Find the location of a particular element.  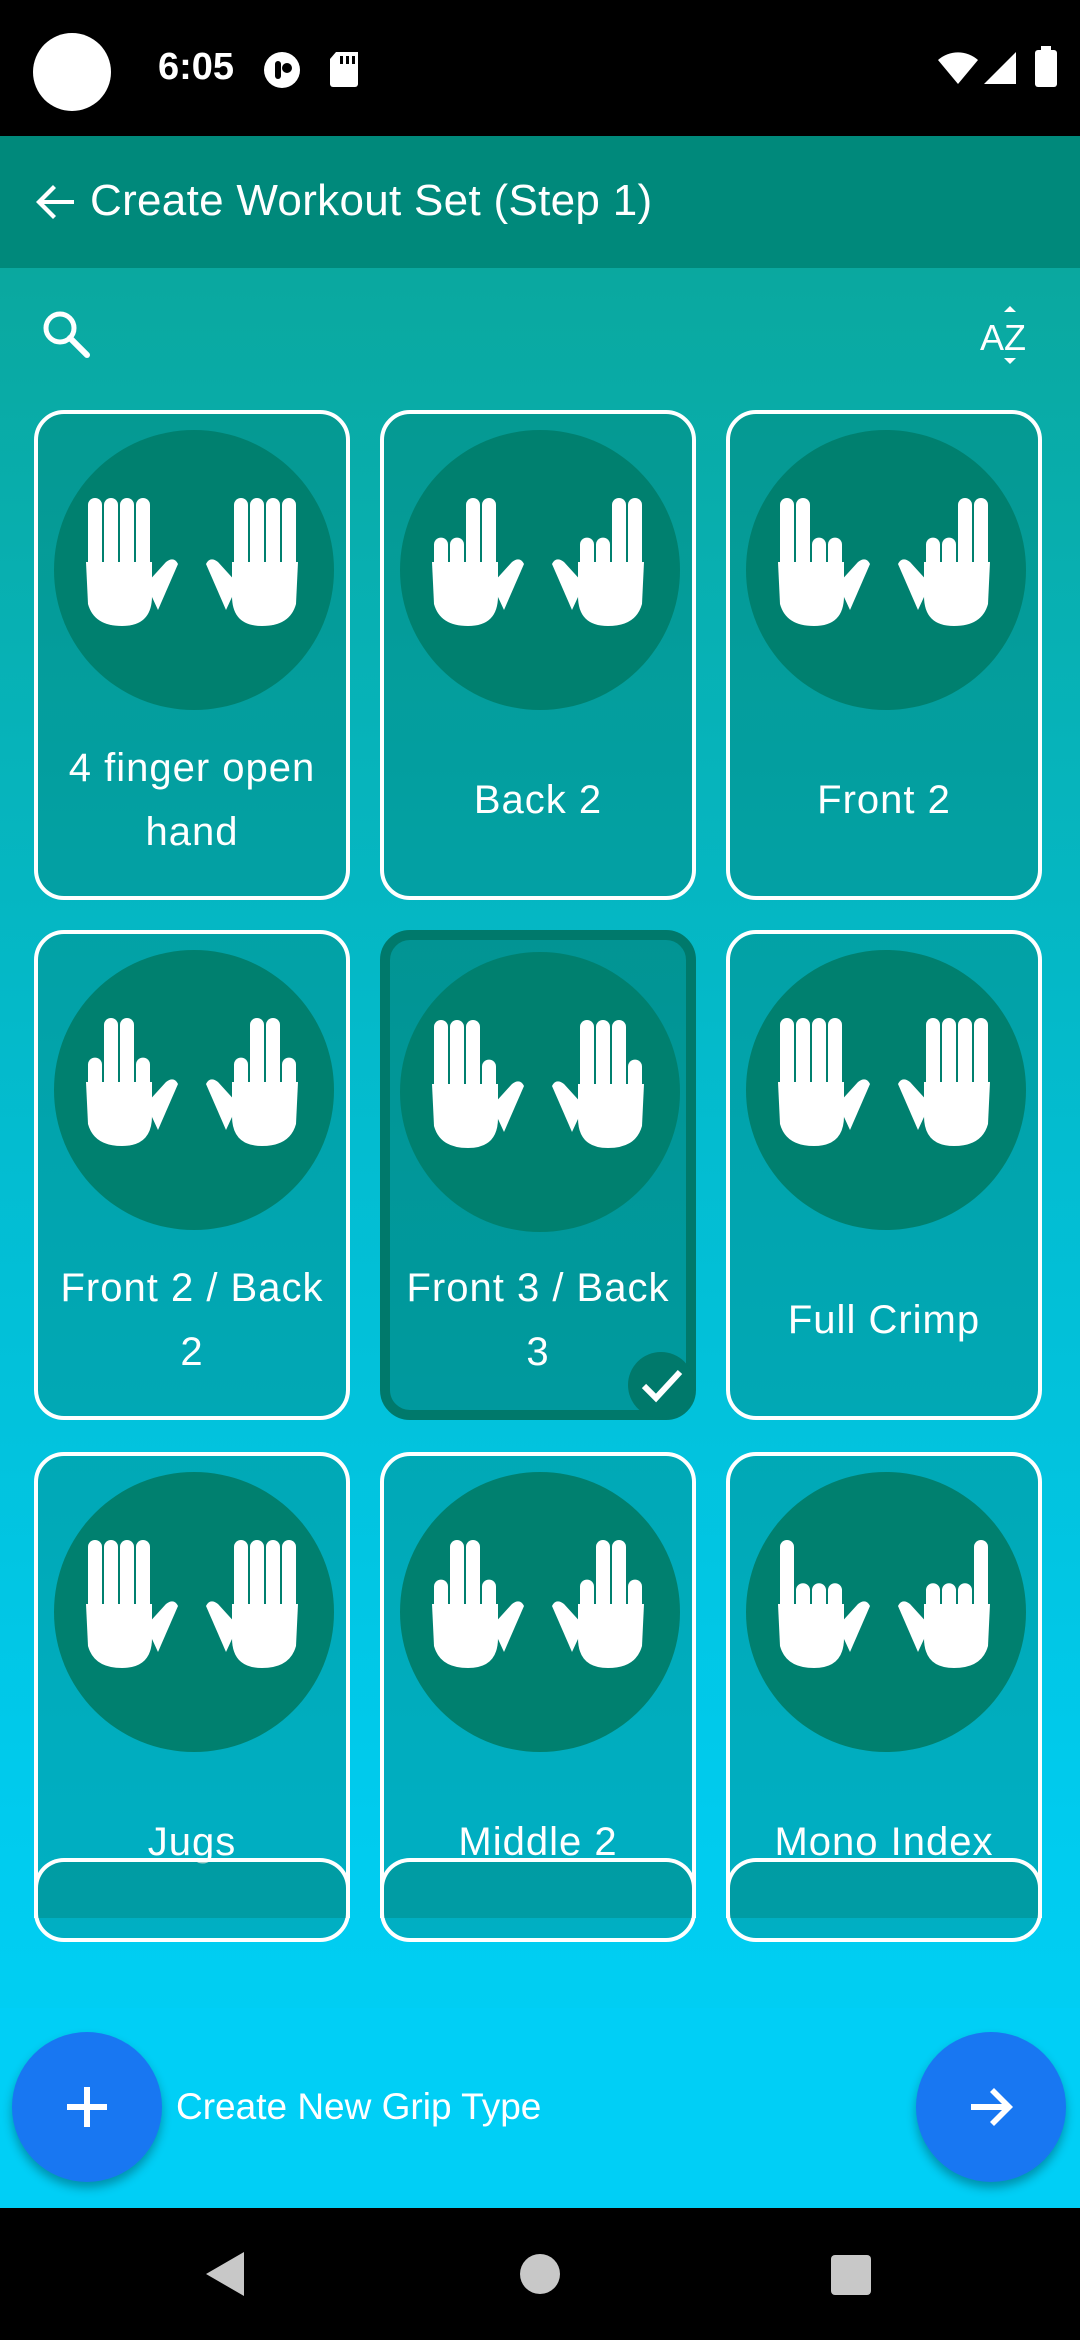

grip-card: Front 3 / Back 3 is located at coordinates (538, 1175).